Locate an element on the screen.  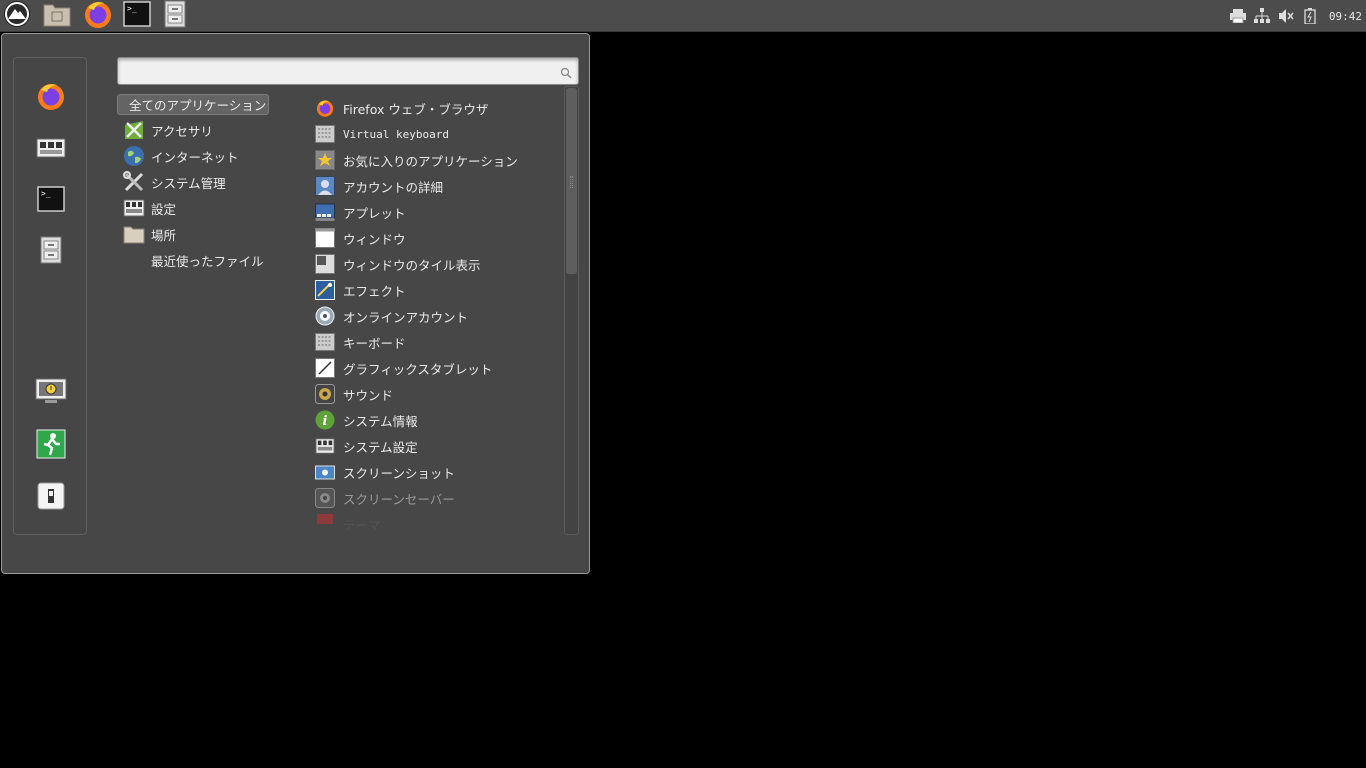
tools-icon is located at coordinates (134, 182).